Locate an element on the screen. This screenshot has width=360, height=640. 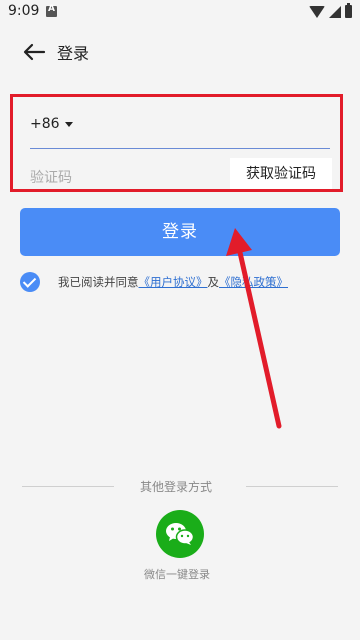
user-agreement-link: 《用户协议》 is located at coordinates (173, 282).